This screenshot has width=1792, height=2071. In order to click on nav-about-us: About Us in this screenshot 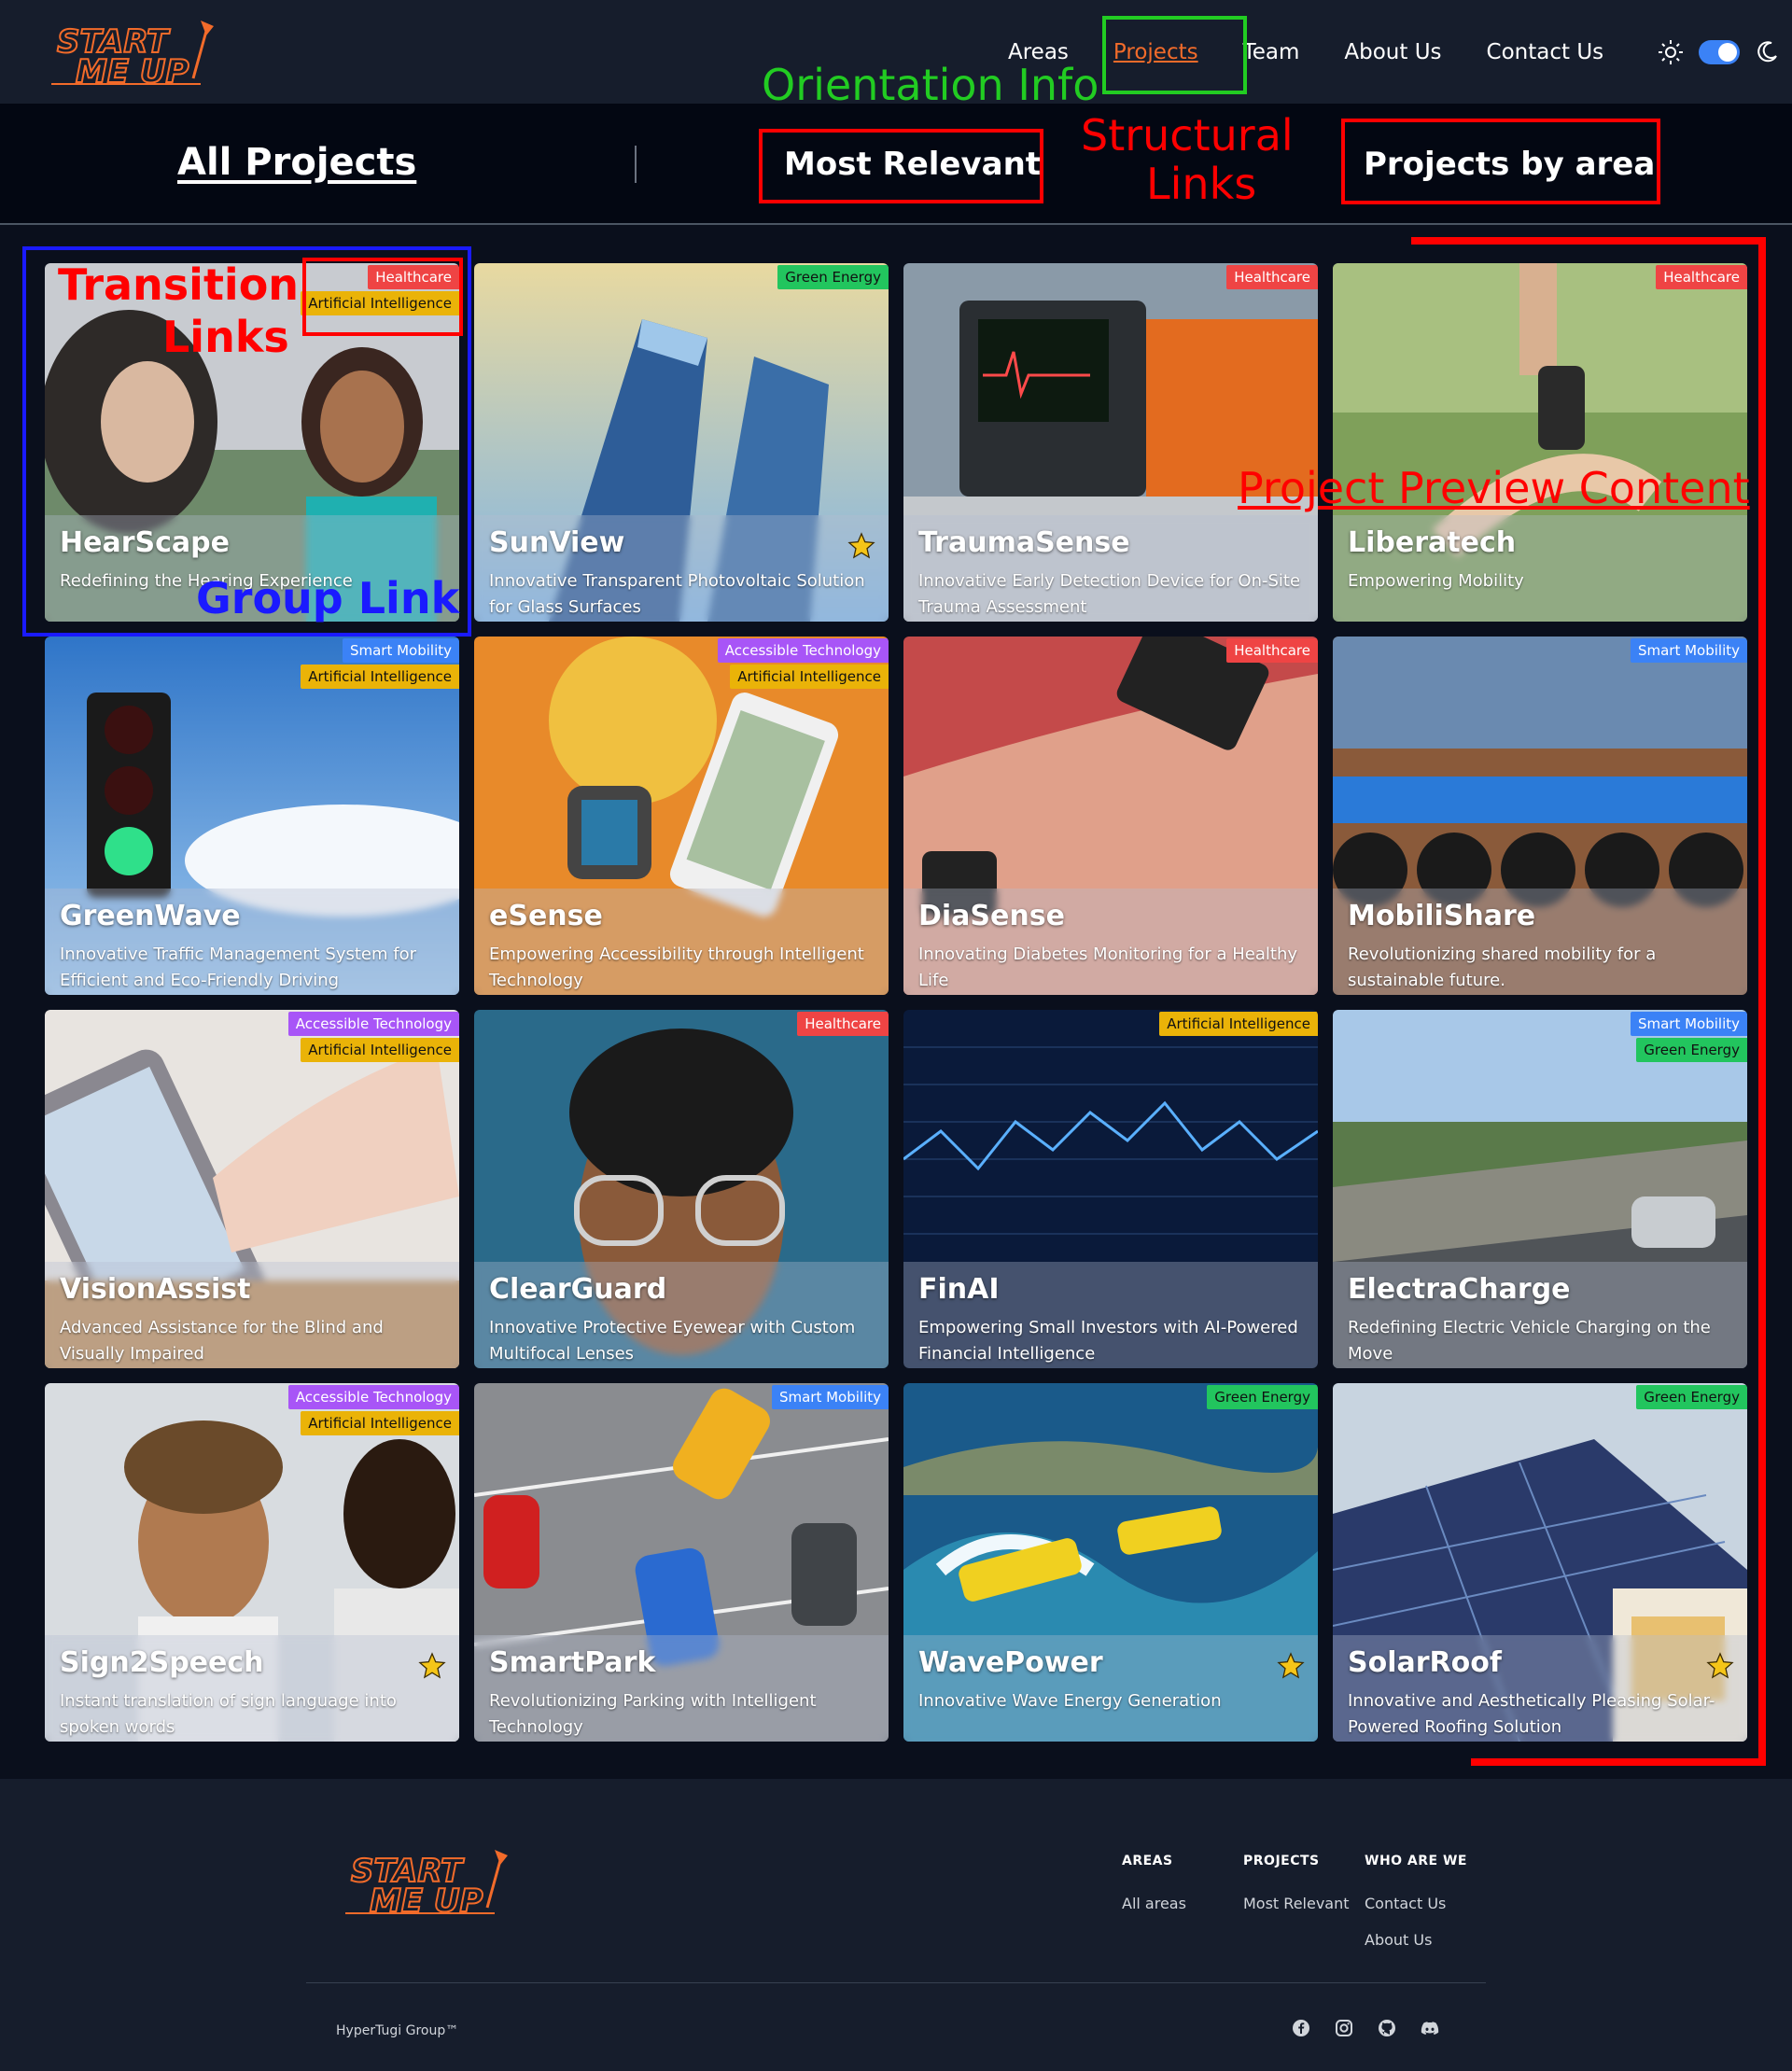, I will do `click(1392, 52)`.